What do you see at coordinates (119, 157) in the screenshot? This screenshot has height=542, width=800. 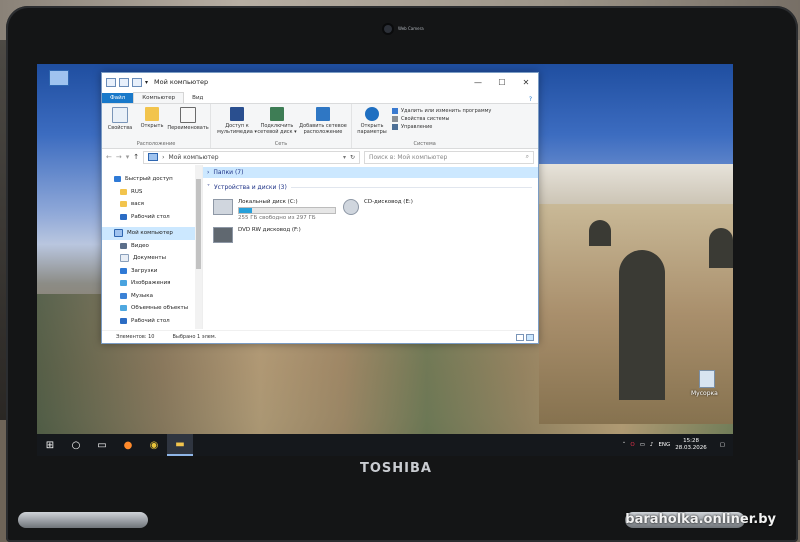 I see `forward-arrow-icon: →` at bounding box center [119, 157].